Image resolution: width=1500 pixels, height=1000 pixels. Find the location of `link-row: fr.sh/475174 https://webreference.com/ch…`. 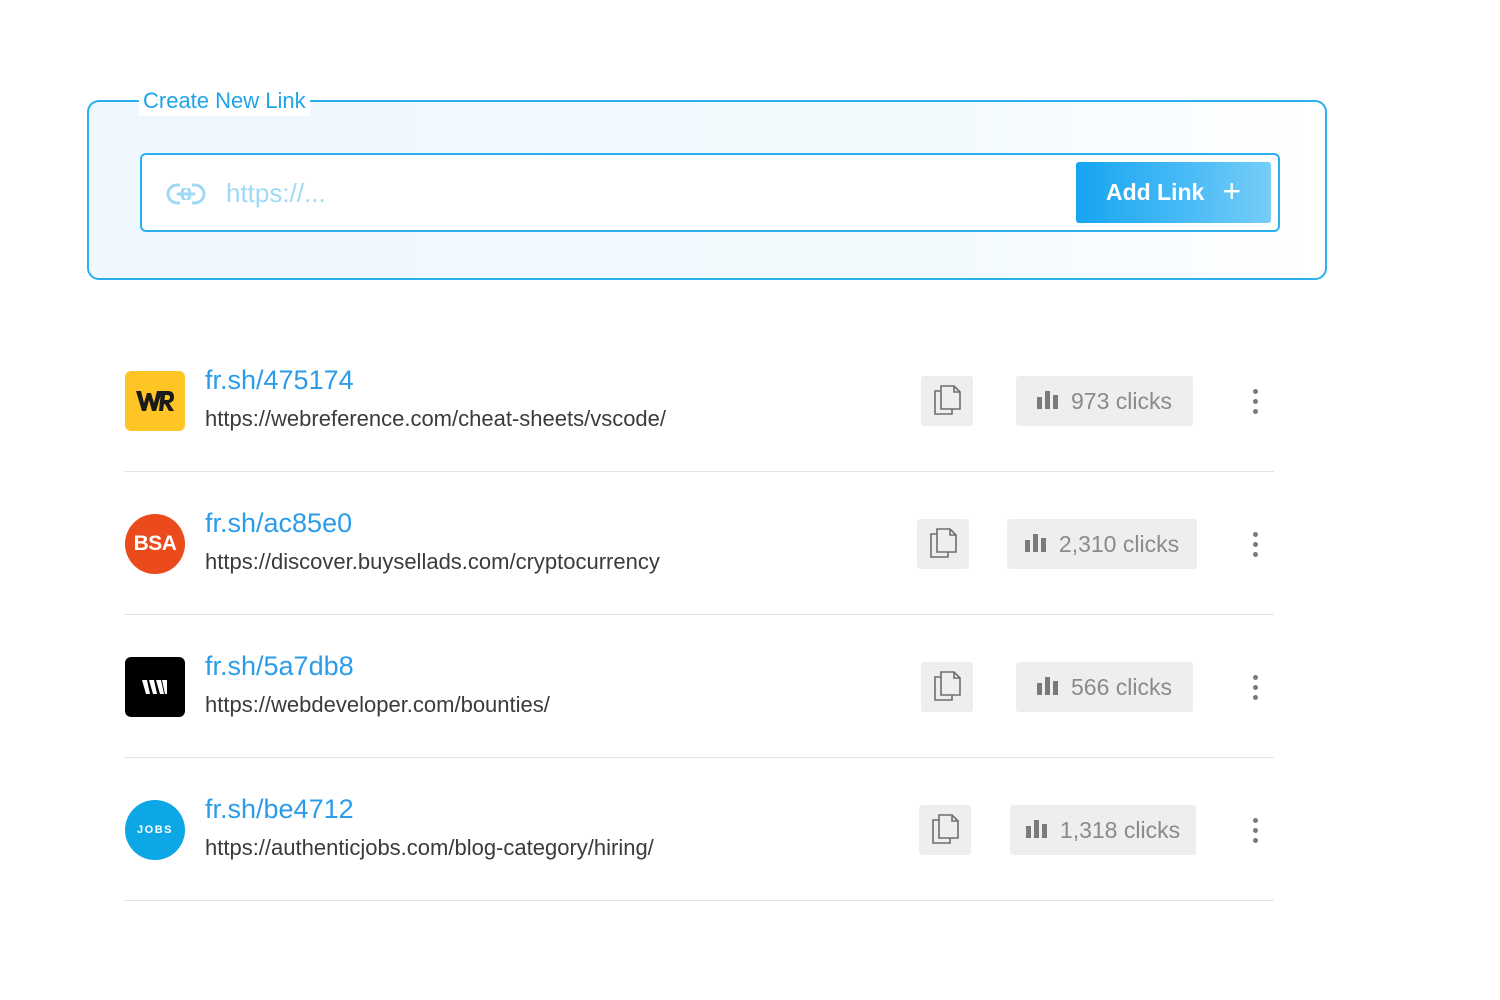

link-row: fr.sh/475174 https://webreference.com/ch… is located at coordinates (699, 400).